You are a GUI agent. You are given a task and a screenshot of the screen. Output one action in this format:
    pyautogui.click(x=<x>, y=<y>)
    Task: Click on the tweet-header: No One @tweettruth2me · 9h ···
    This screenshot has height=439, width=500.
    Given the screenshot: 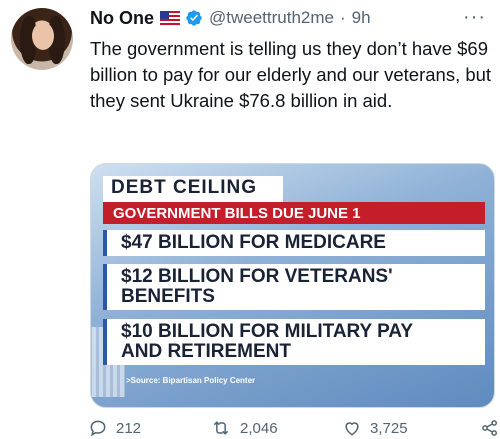 What is the action you would take?
    pyautogui.click(x=291, y=18)
    